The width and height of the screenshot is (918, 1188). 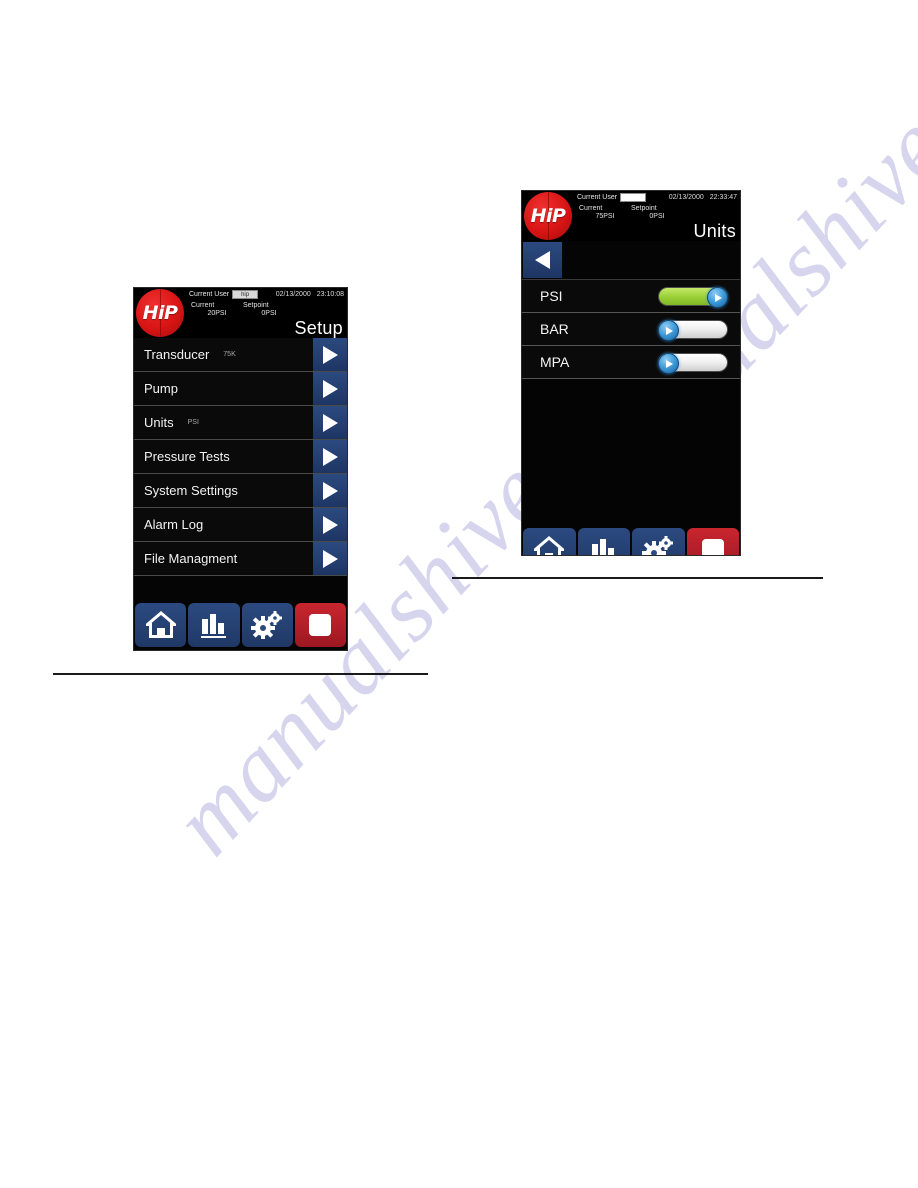 I want to click on menu-item-label: Units, so click(x=159, y=422).